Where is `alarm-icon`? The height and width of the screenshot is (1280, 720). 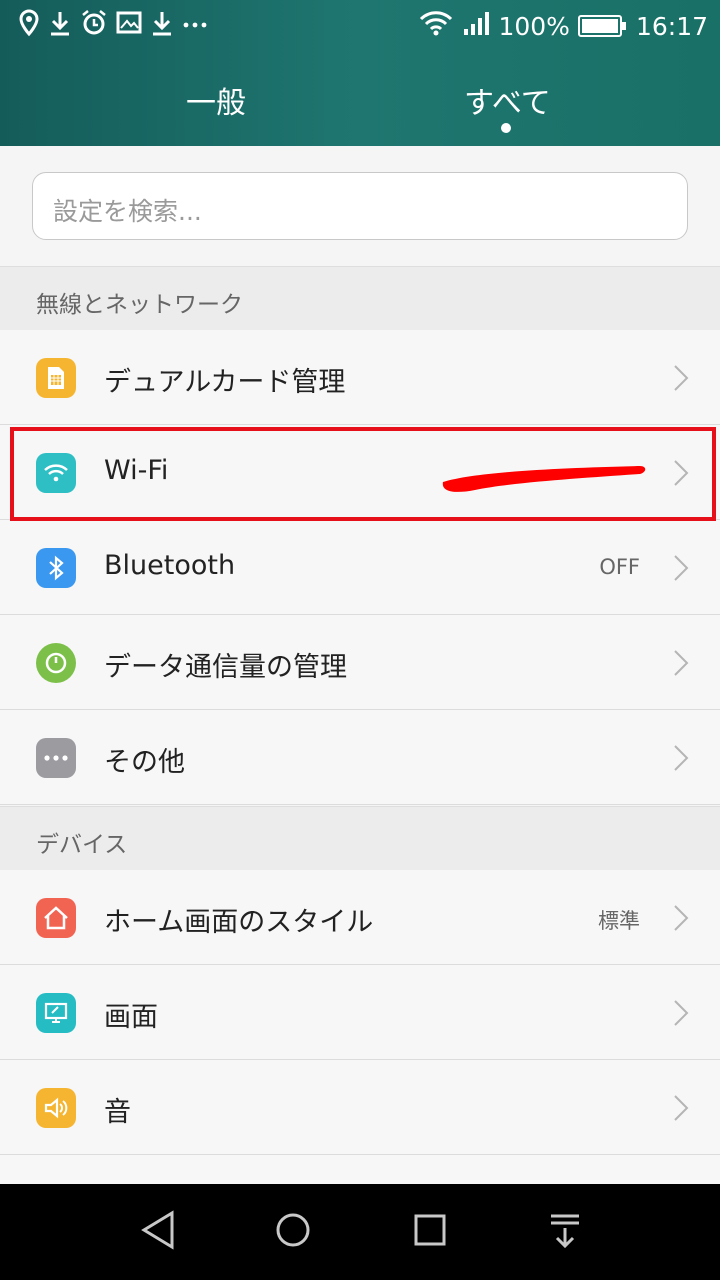 alarm-icon is located at coordinates (94, 23).